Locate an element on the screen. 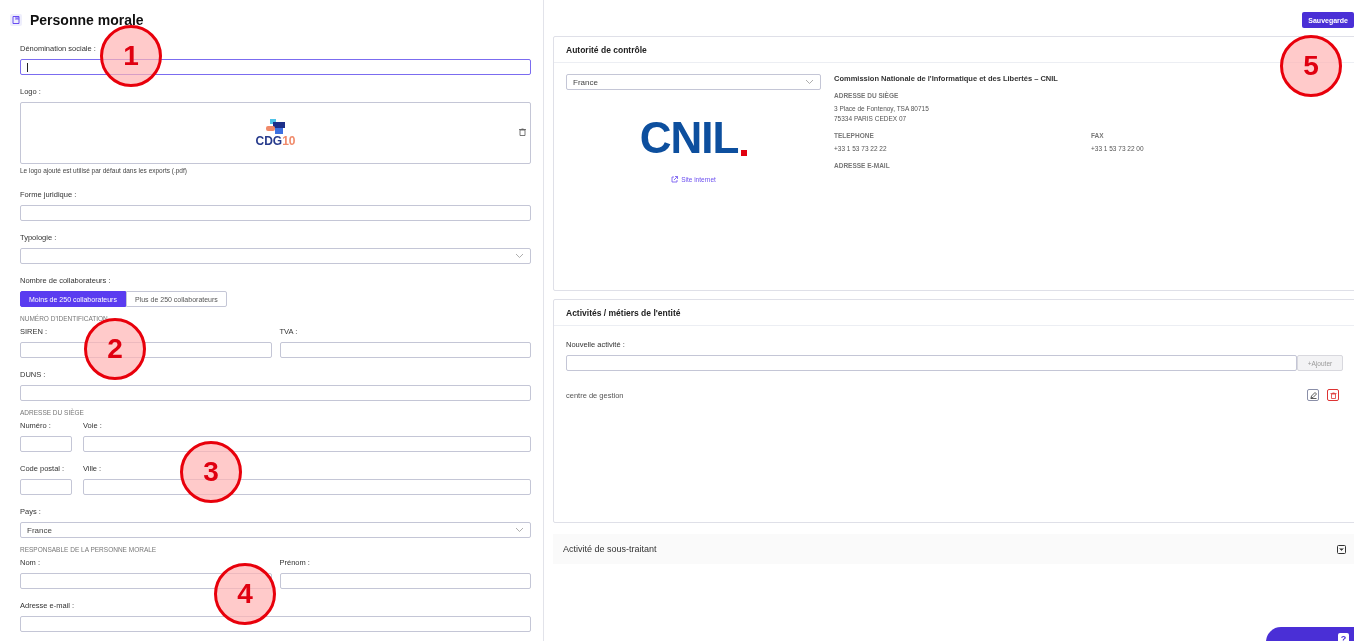 Image resolution: width=1354 pixels, height=641 pixels. annotation-overlay: 1 is located at coordinates (131, 56).